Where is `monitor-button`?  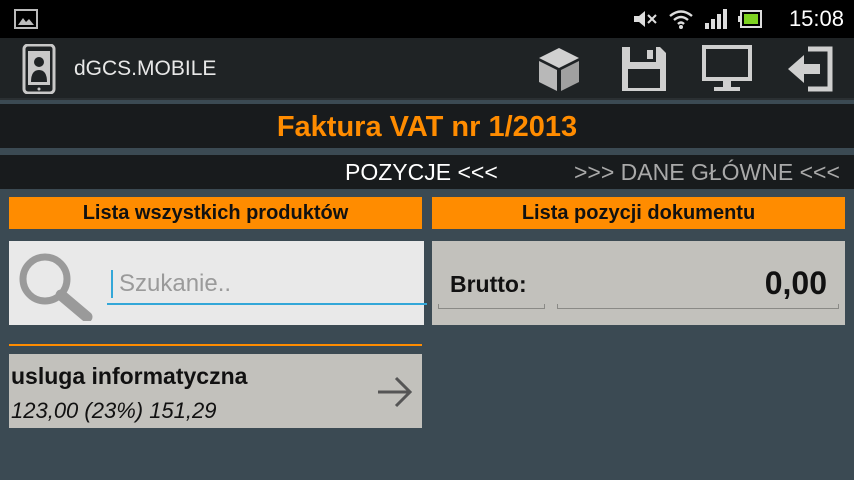 monitor-button is located at coordinates (727, 69).